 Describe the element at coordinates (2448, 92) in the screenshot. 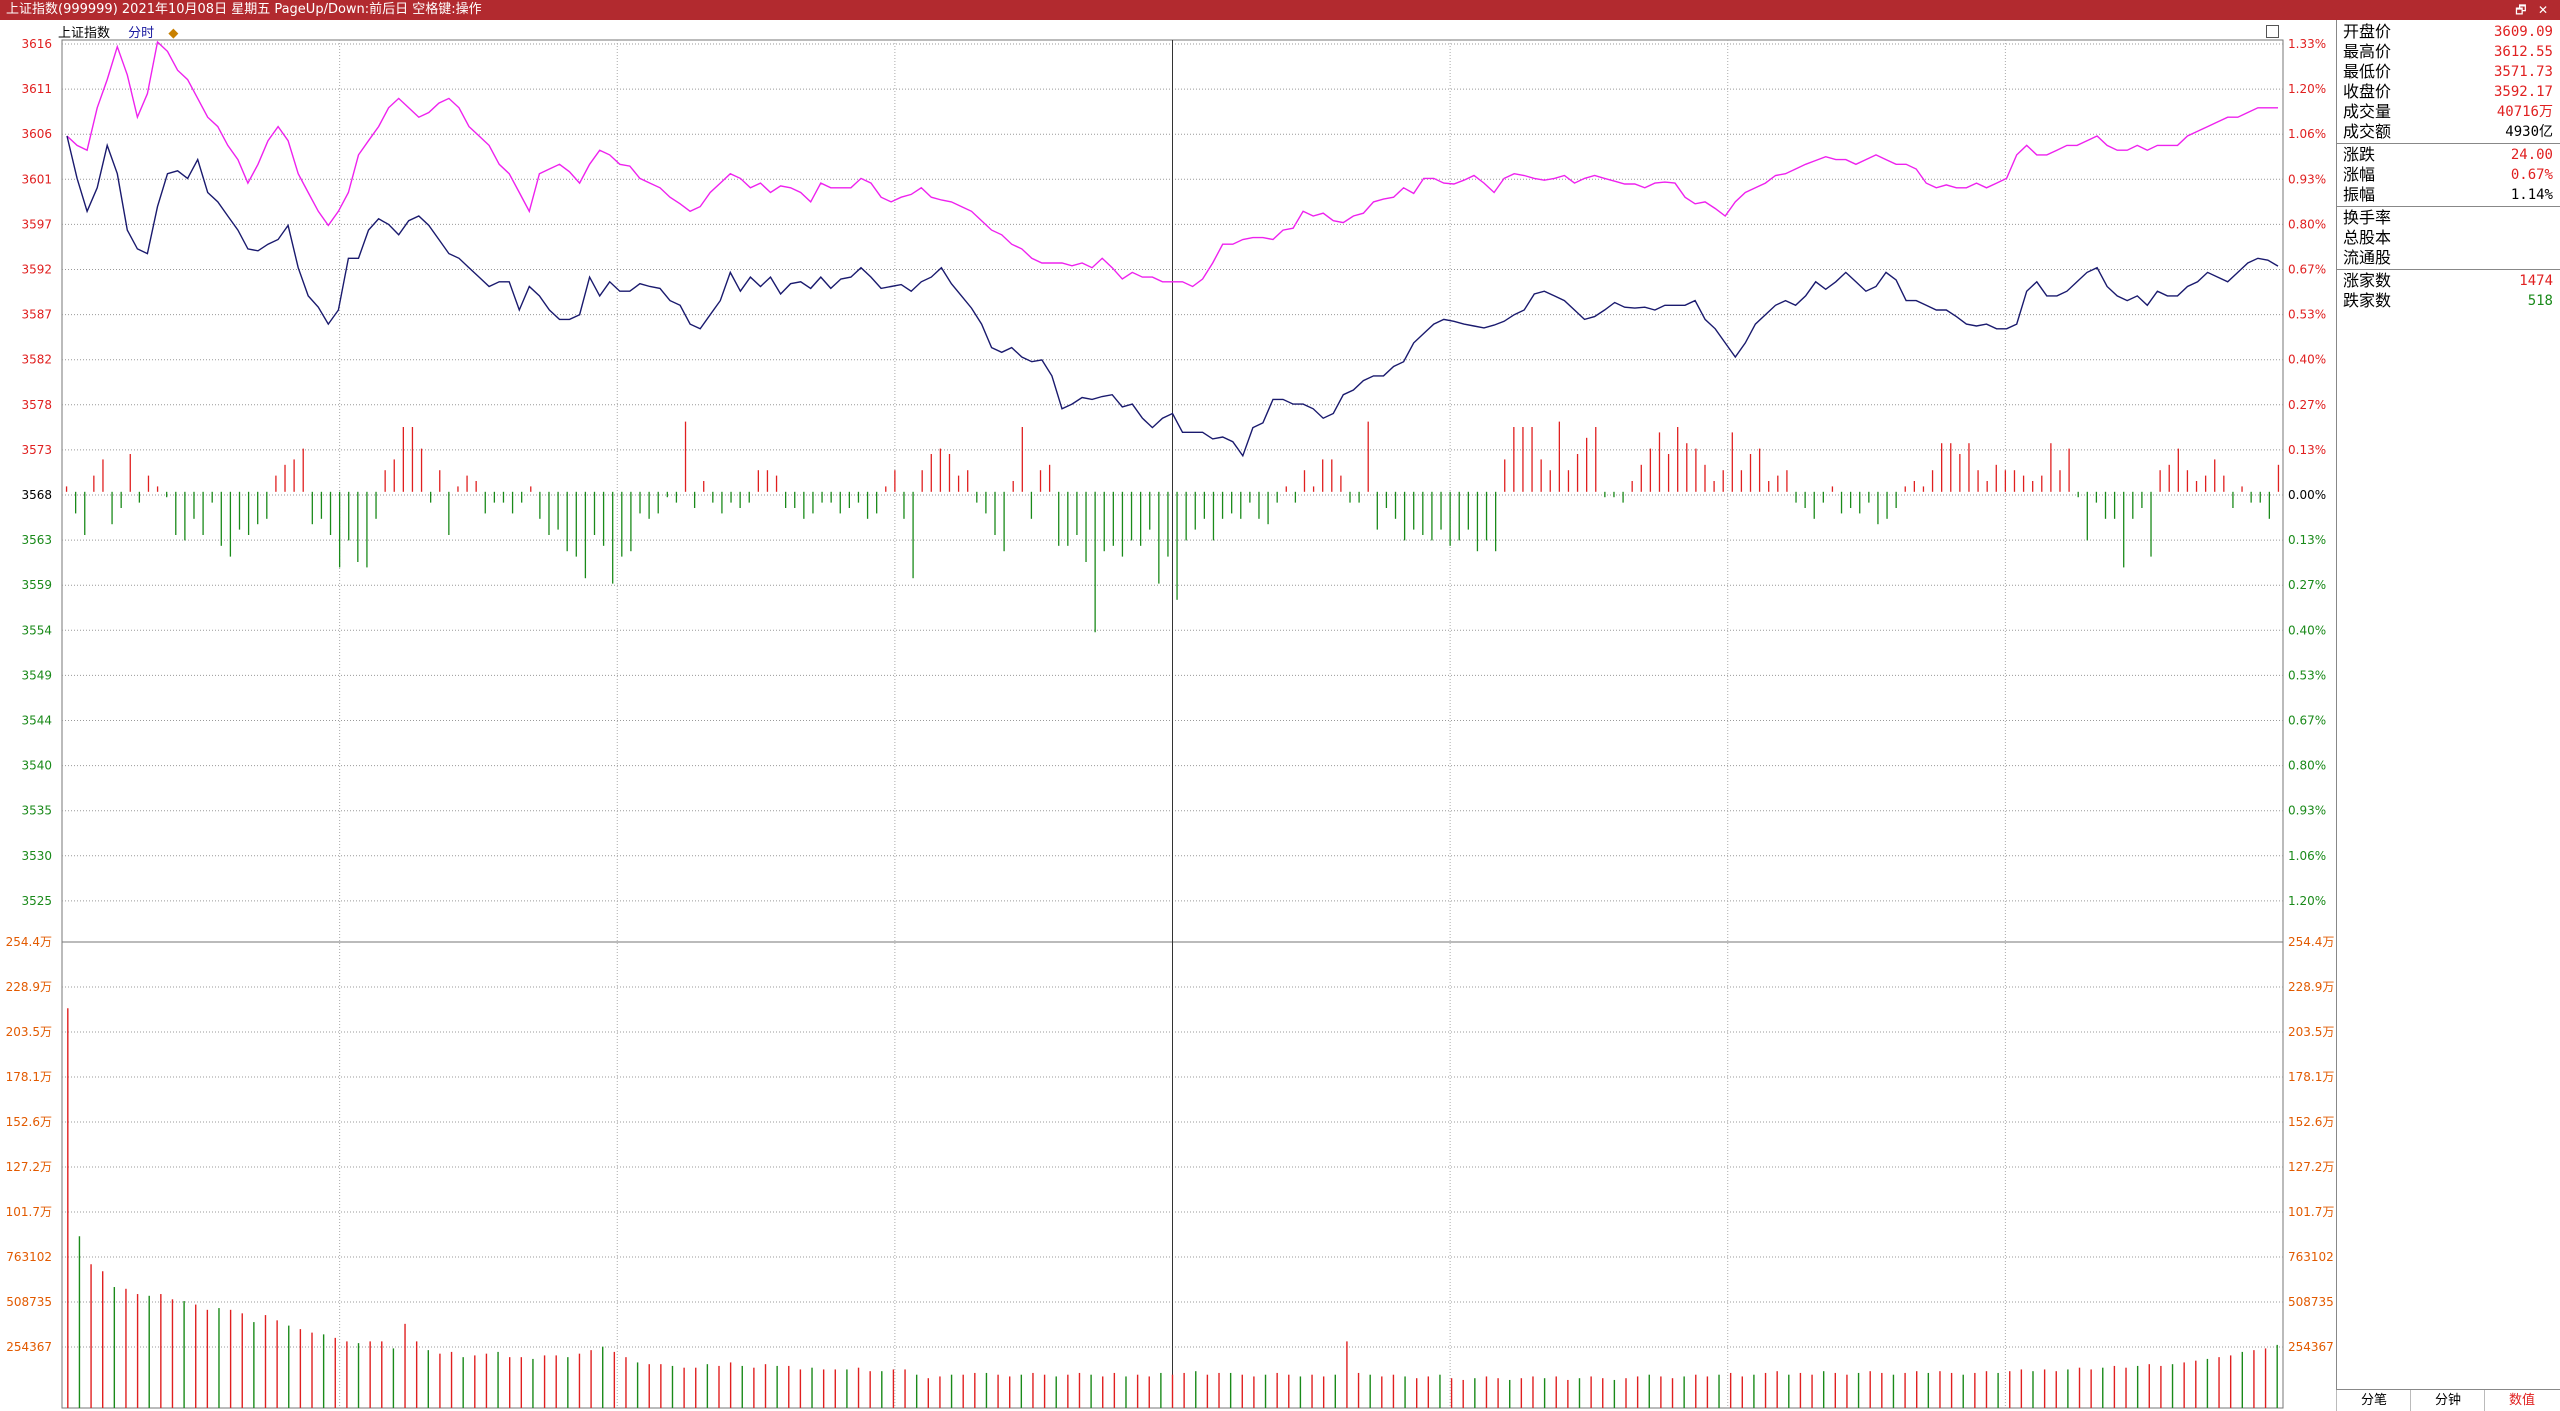

I see `panel-row: 收盘价 3592.17` at that location.